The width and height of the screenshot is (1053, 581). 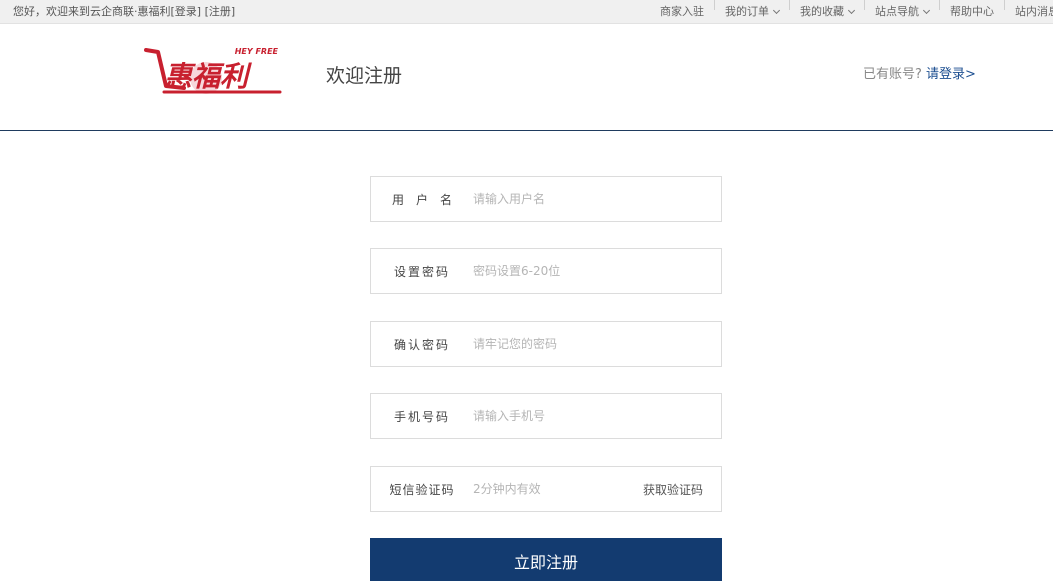 I want to click on topbar-site-nav: 站点导航, so click(x=903, y=11).